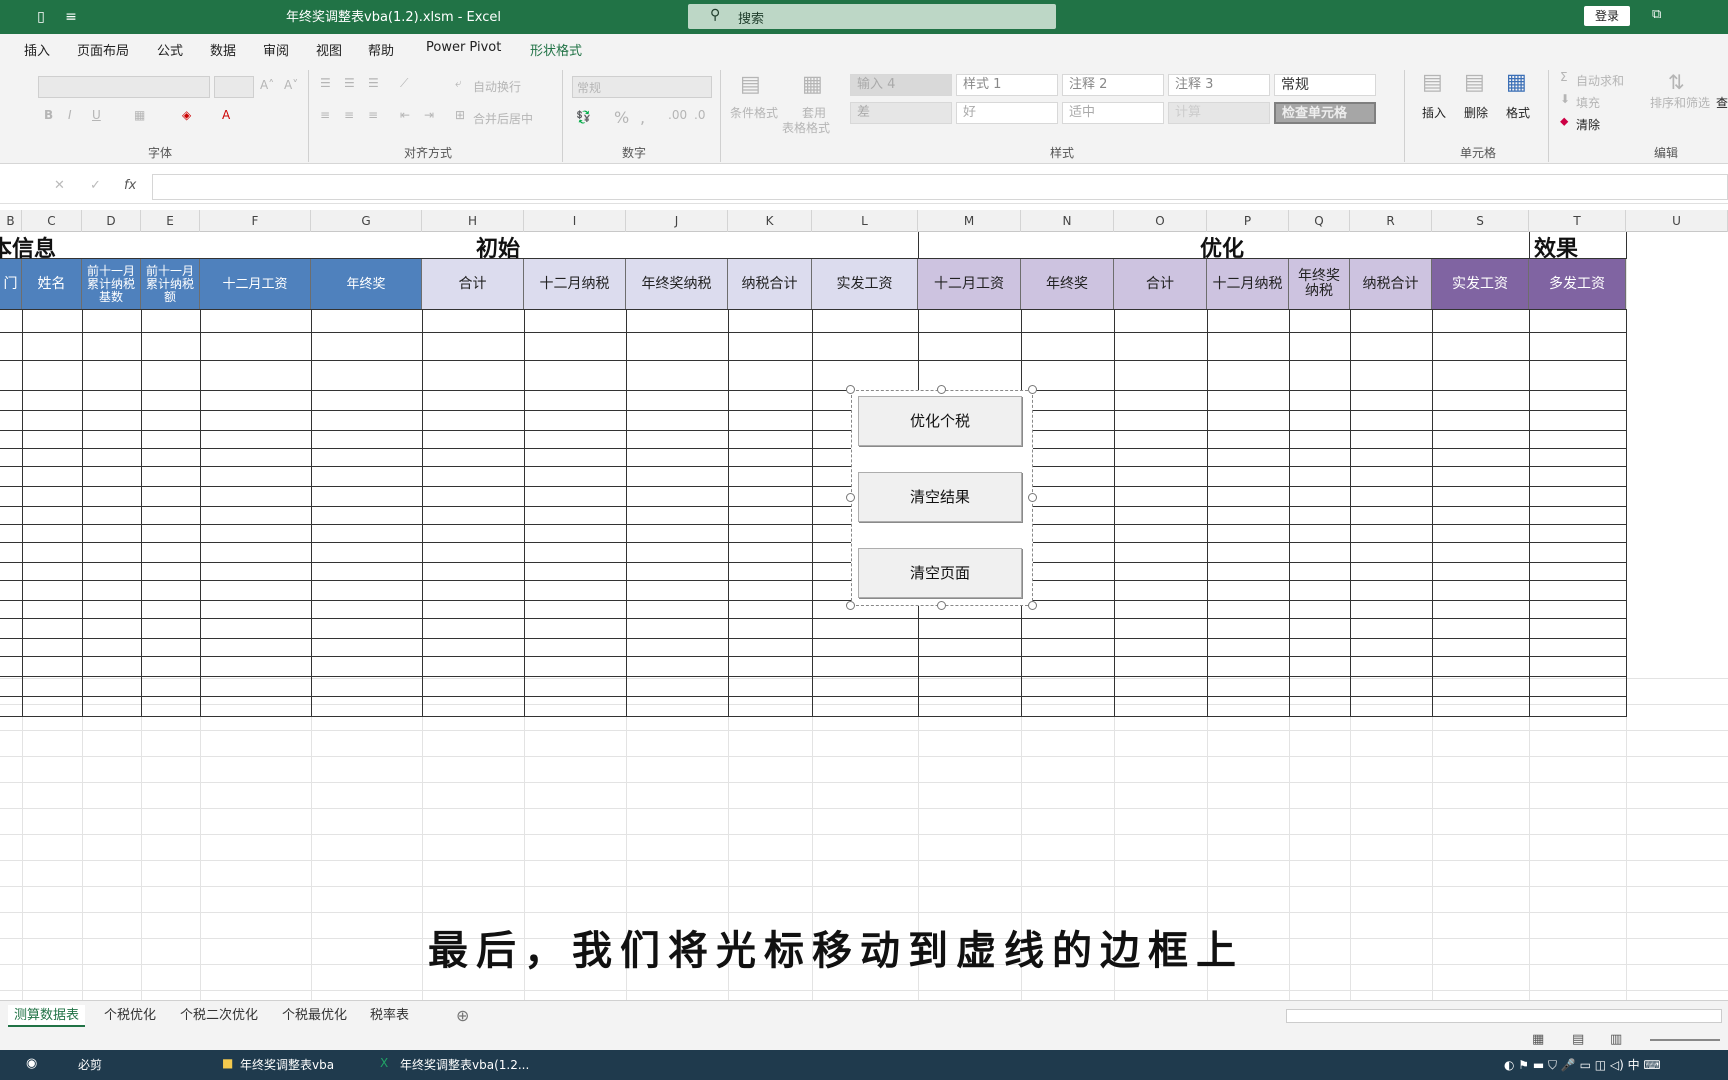  Describe the element at coordinates (770, 221) in the screenshot. I see `column-header: K` at that location.